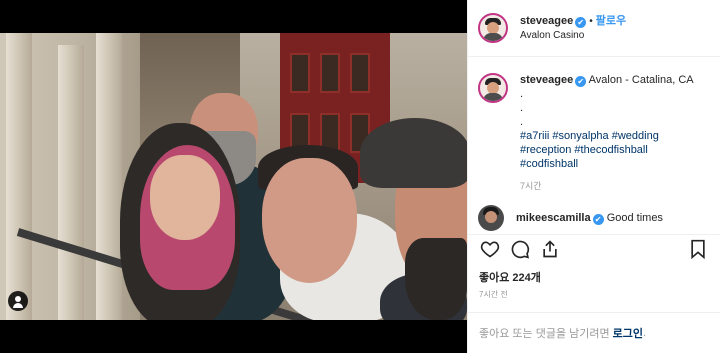 The width and height of the screenshot is (720, 353). Describe the element at coordinates (413, 153) in the screenshot. I see `person-cap` at that location.